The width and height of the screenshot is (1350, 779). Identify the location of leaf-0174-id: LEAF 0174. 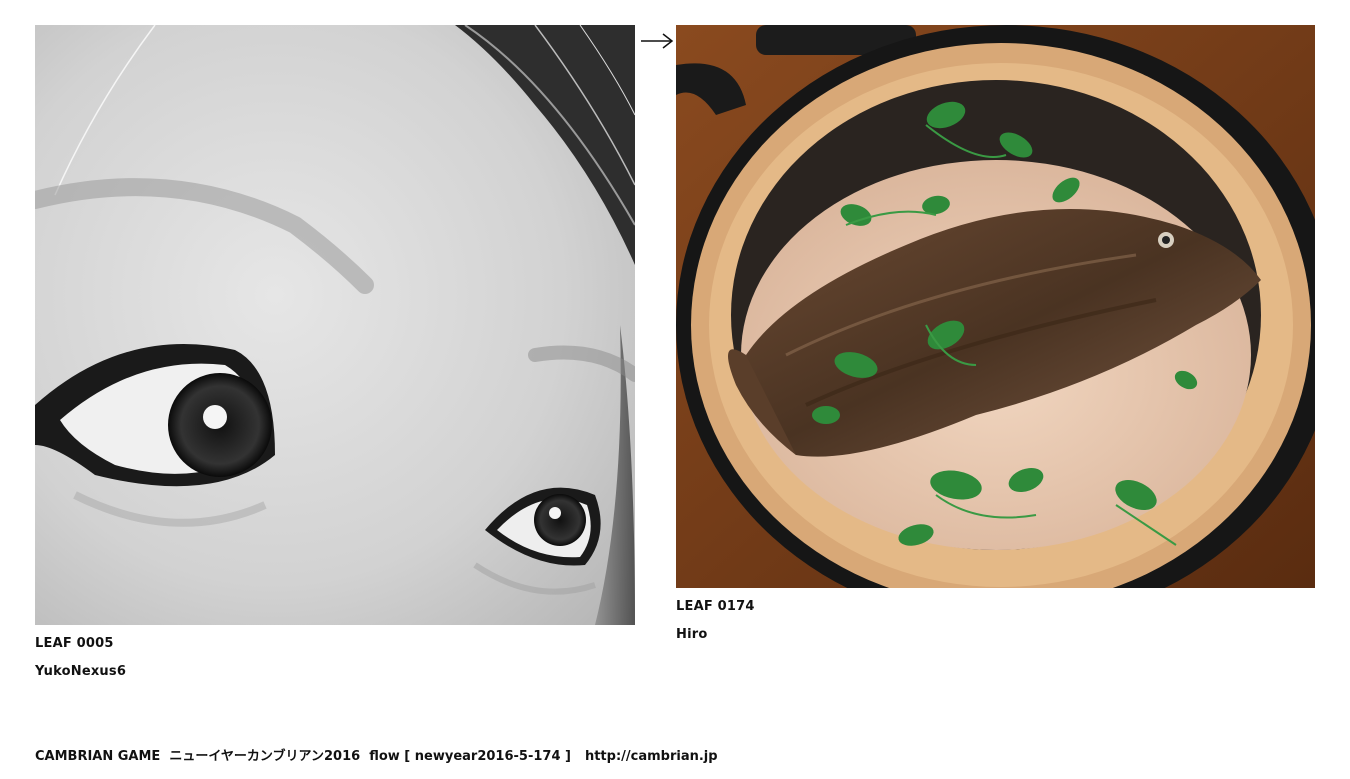
(715, 606).